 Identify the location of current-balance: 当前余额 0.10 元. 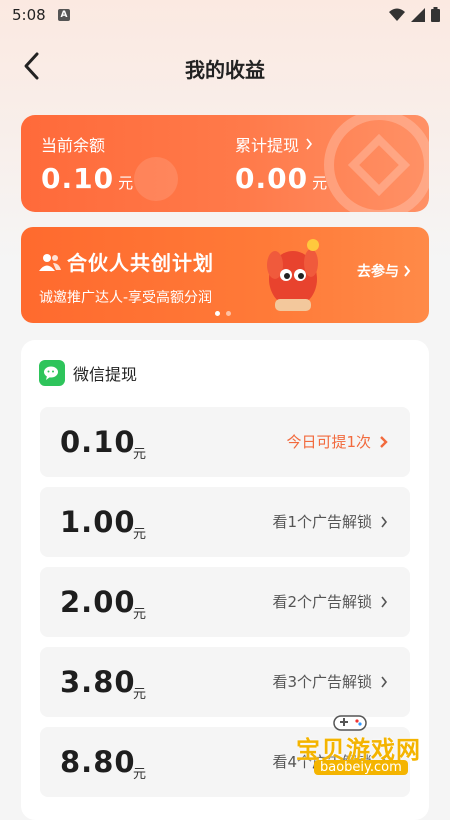
(87, 163).